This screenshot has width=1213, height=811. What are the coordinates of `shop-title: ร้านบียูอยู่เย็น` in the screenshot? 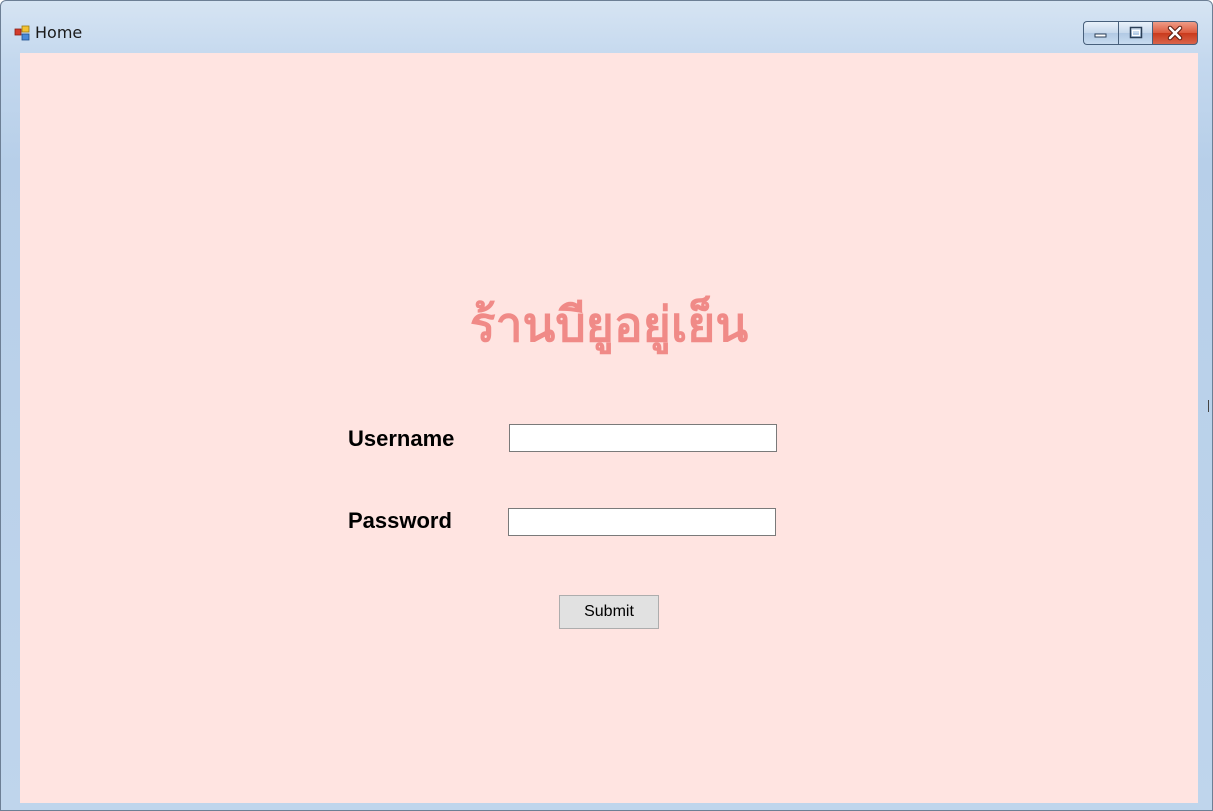 It's located at (609, 325).